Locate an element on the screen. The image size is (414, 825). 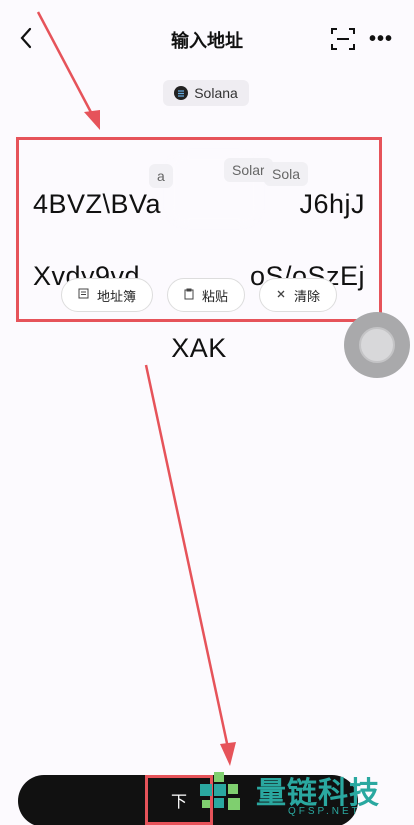
network-badge: Solana is located at coordinates (206, 93).